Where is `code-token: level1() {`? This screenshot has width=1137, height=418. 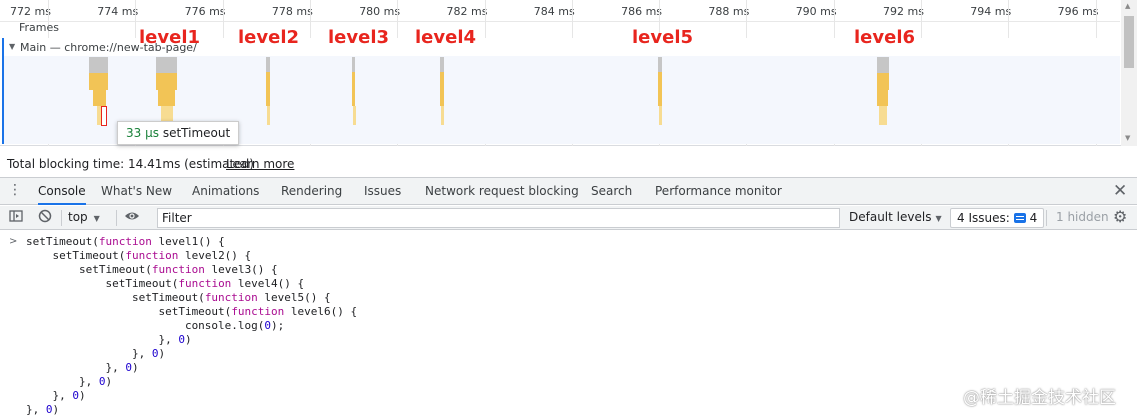
code-token: level1() { is located at coordinates (188, 241).